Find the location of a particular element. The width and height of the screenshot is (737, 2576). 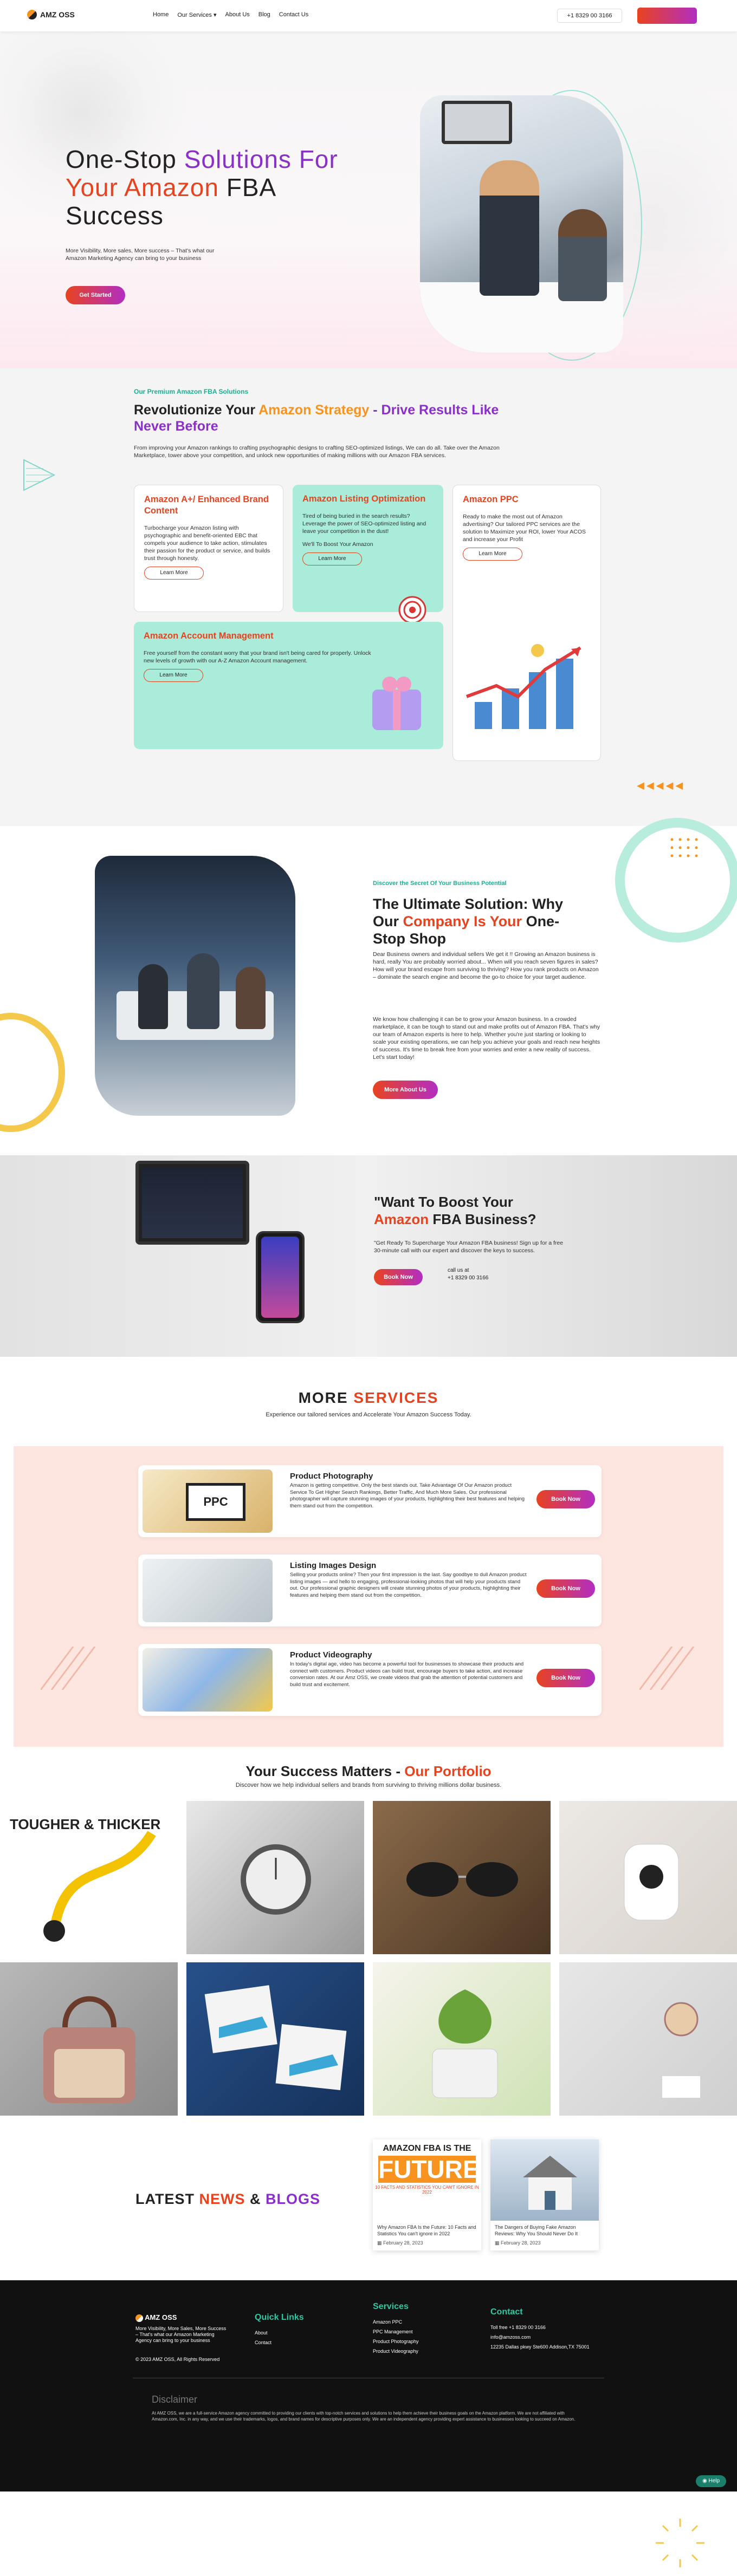

call-us: call us at +1 8329 00 3166 is located at coordinates (468, 1274).